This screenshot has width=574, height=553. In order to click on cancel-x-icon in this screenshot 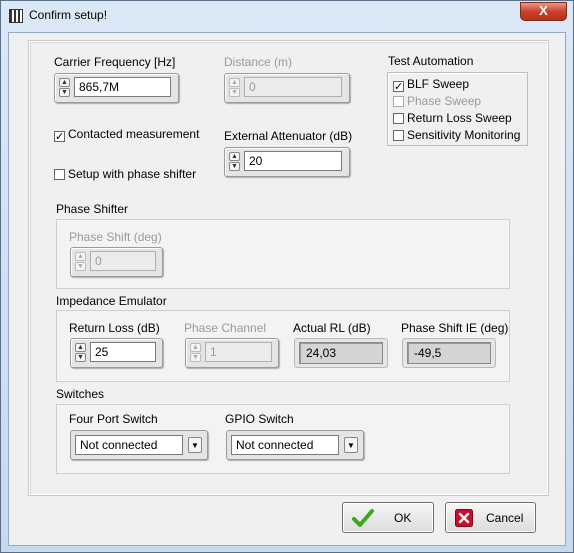, I will do `click(464, 518)`.